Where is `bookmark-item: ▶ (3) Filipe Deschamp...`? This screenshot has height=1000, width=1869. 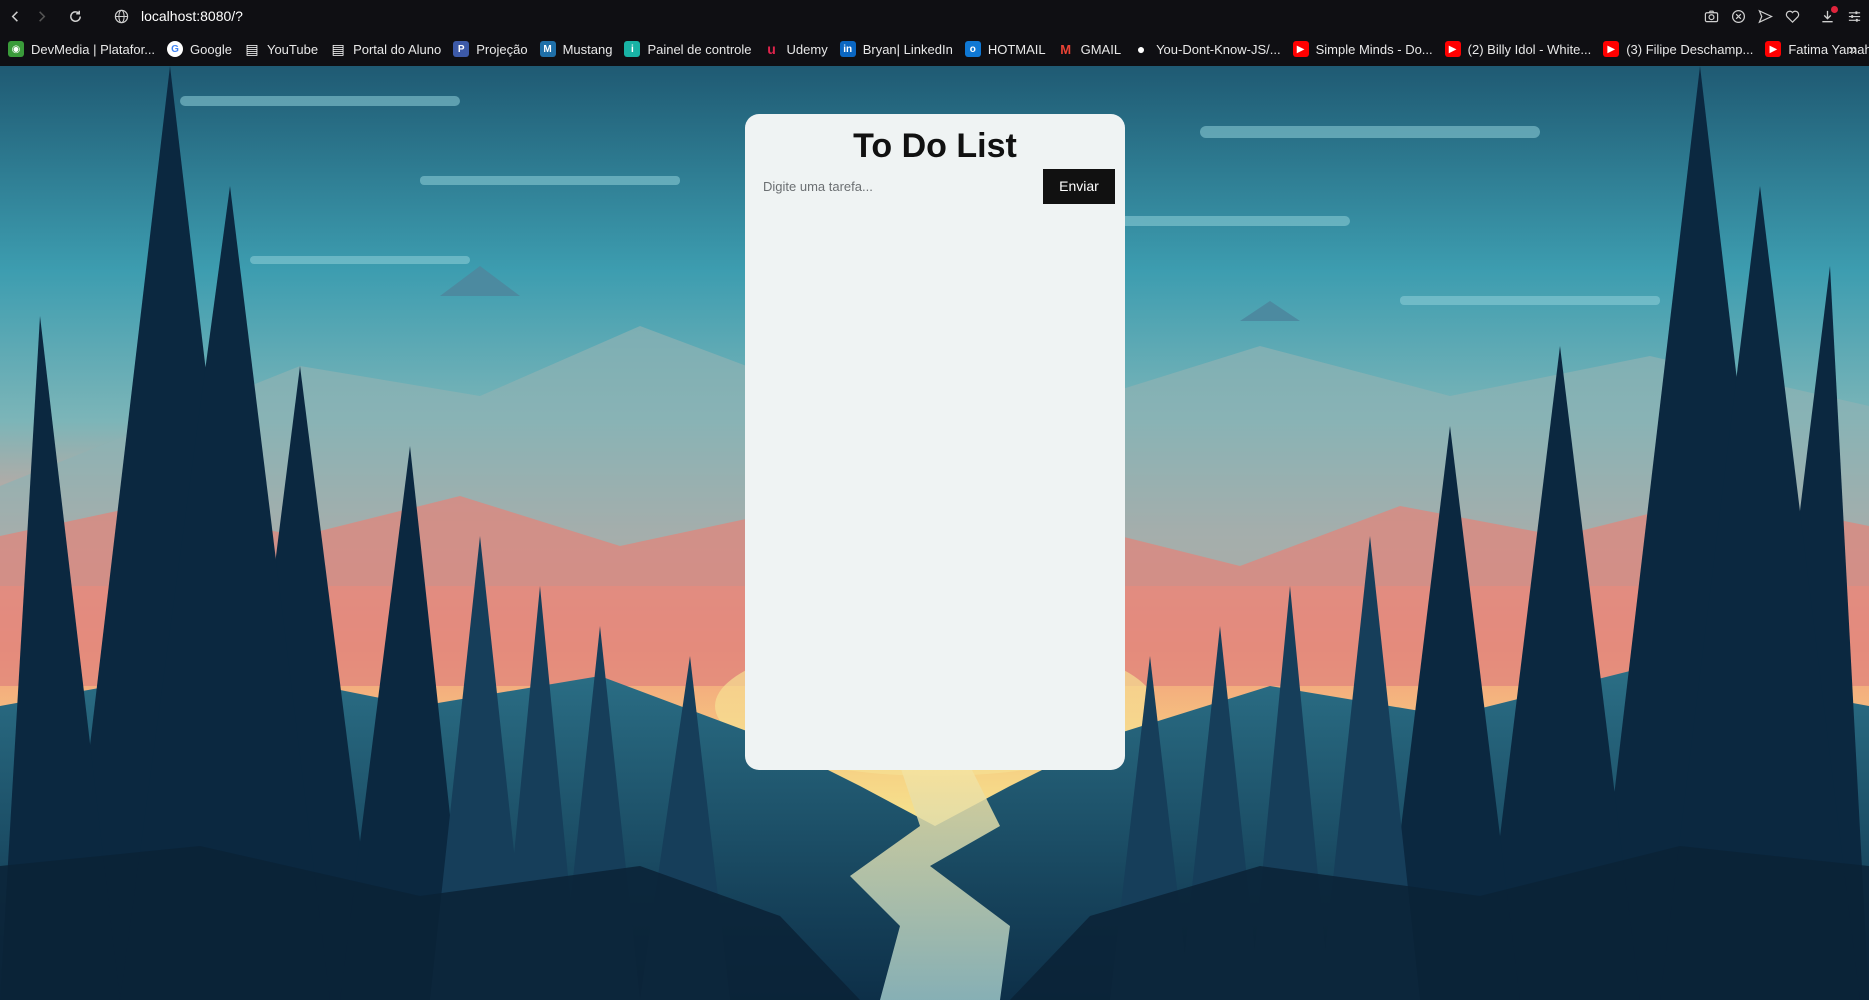 bookmark-item: ▶ (3) Filipe Deschamp... is located at coordinates (1678, 49).